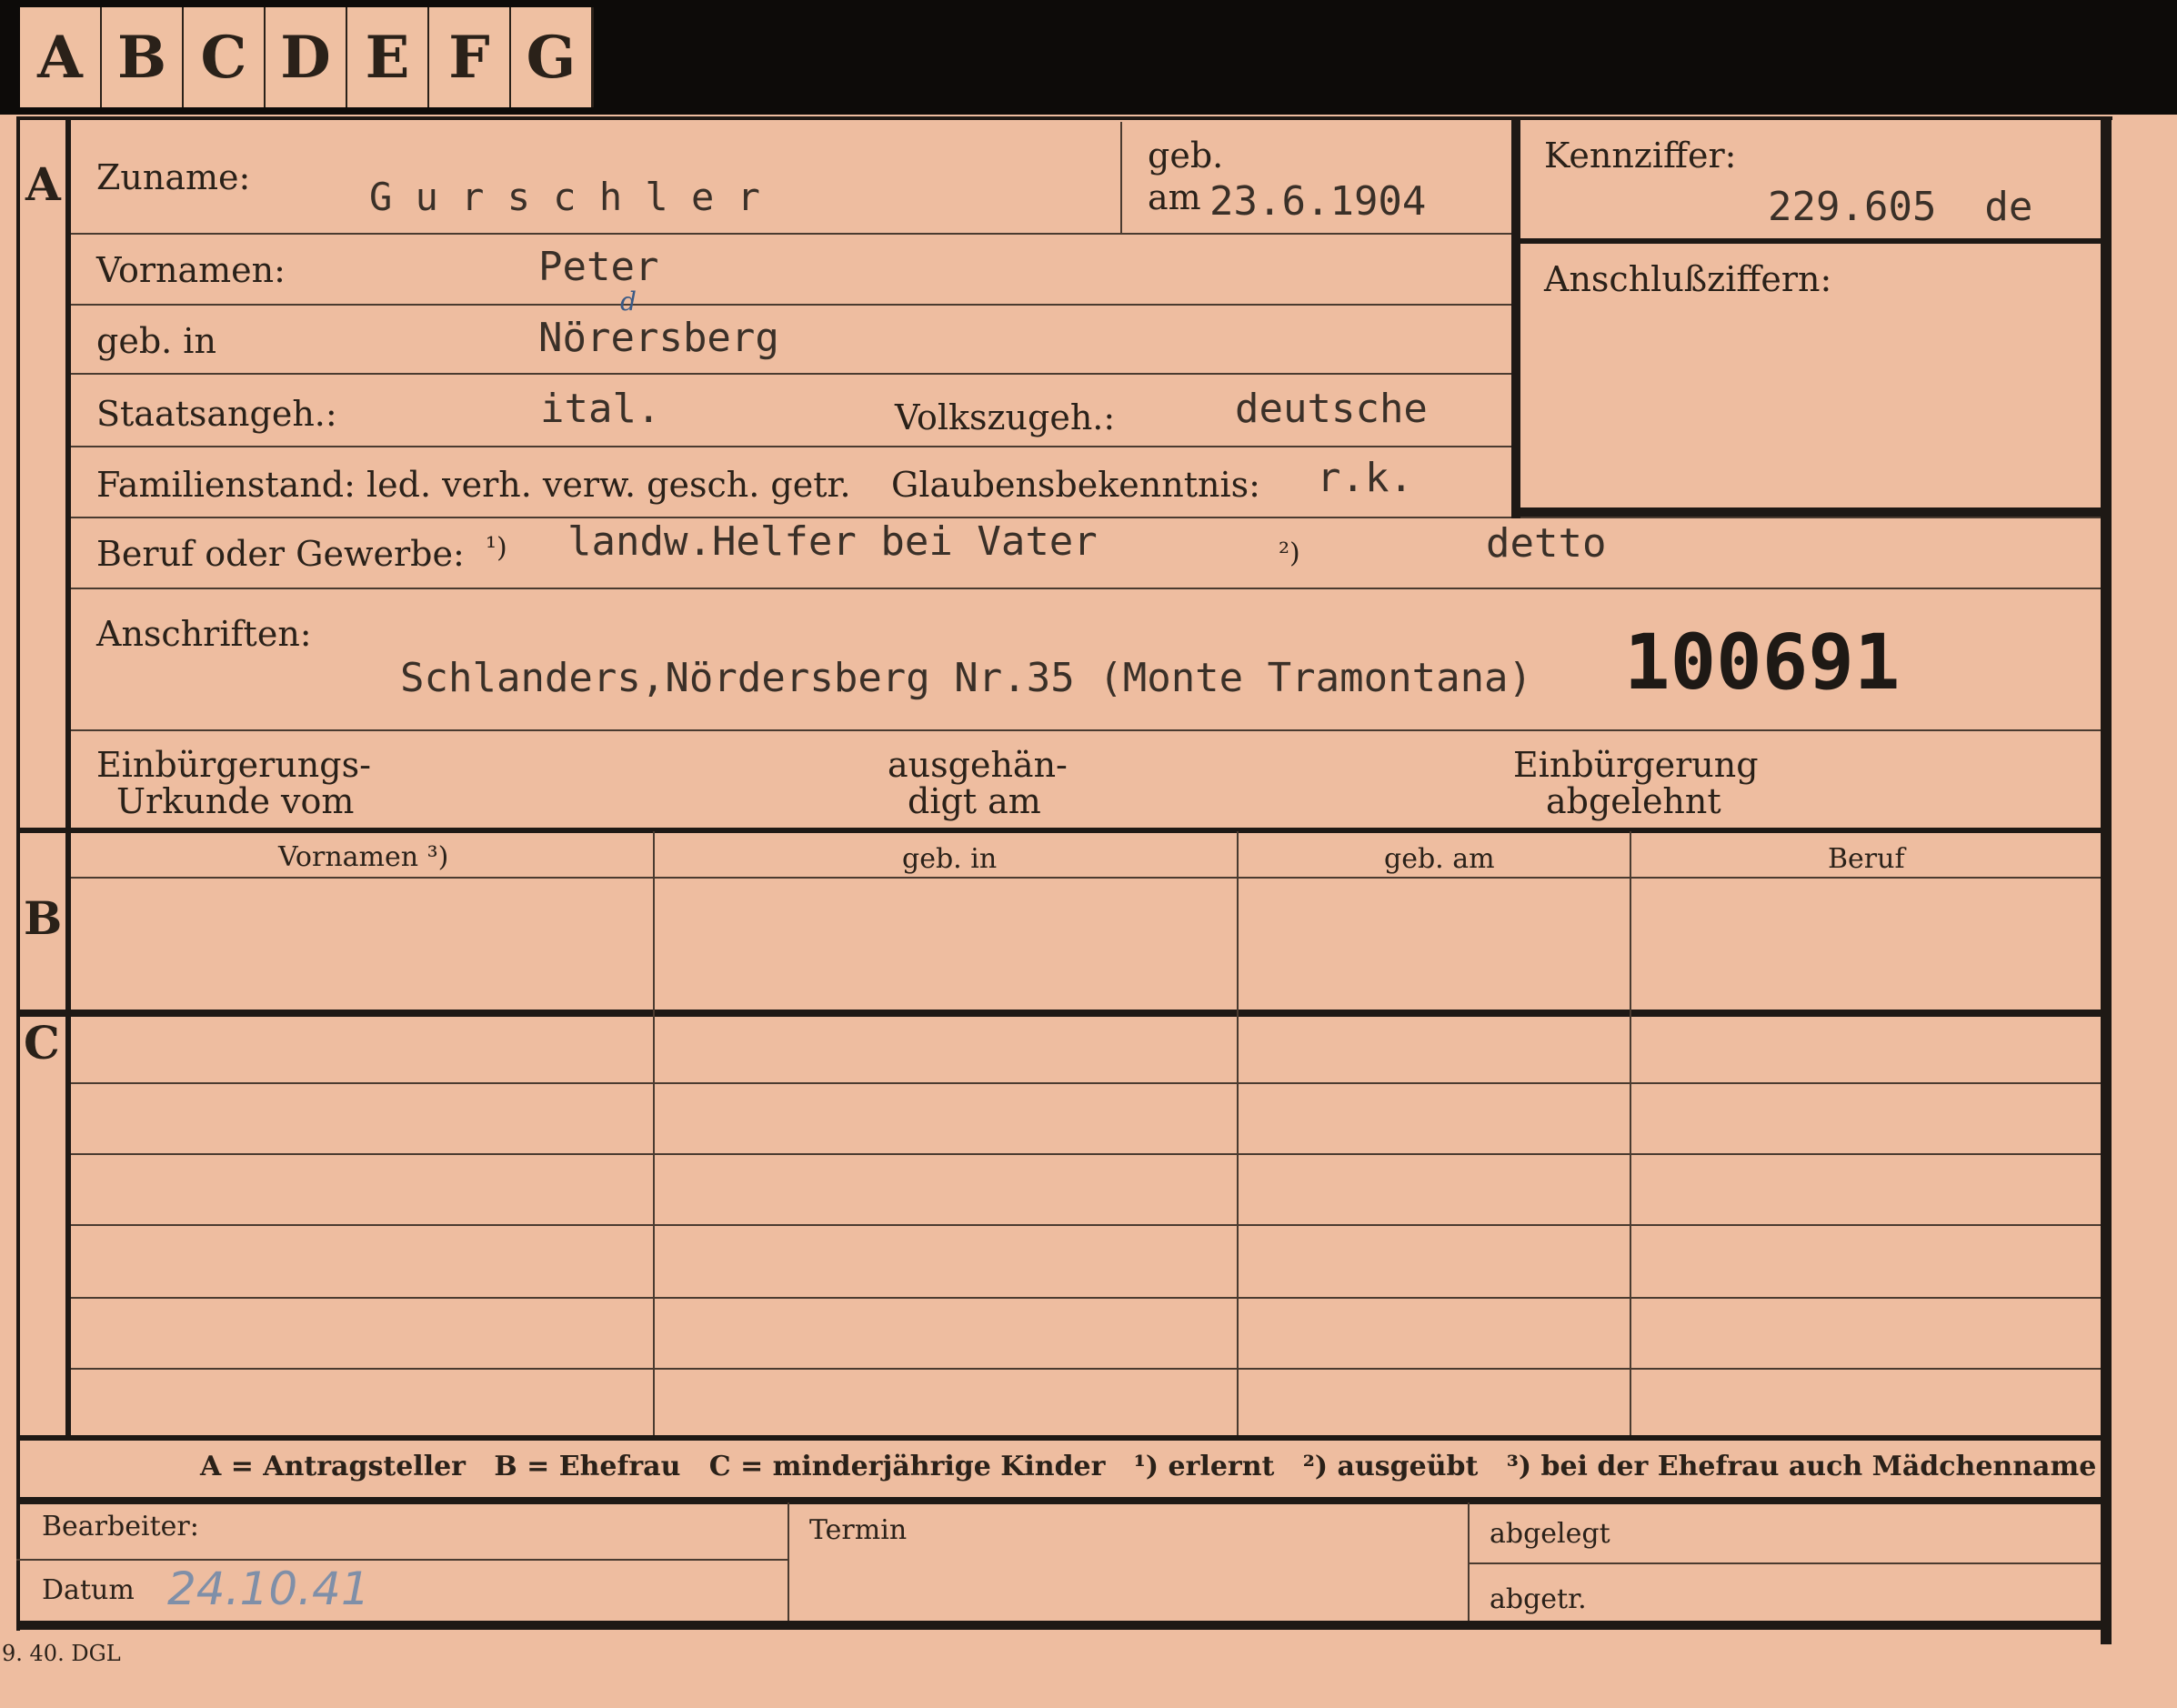 This screenshot has width=2177, height=1708. I want to click on tab-f: F, so click(470, 57).